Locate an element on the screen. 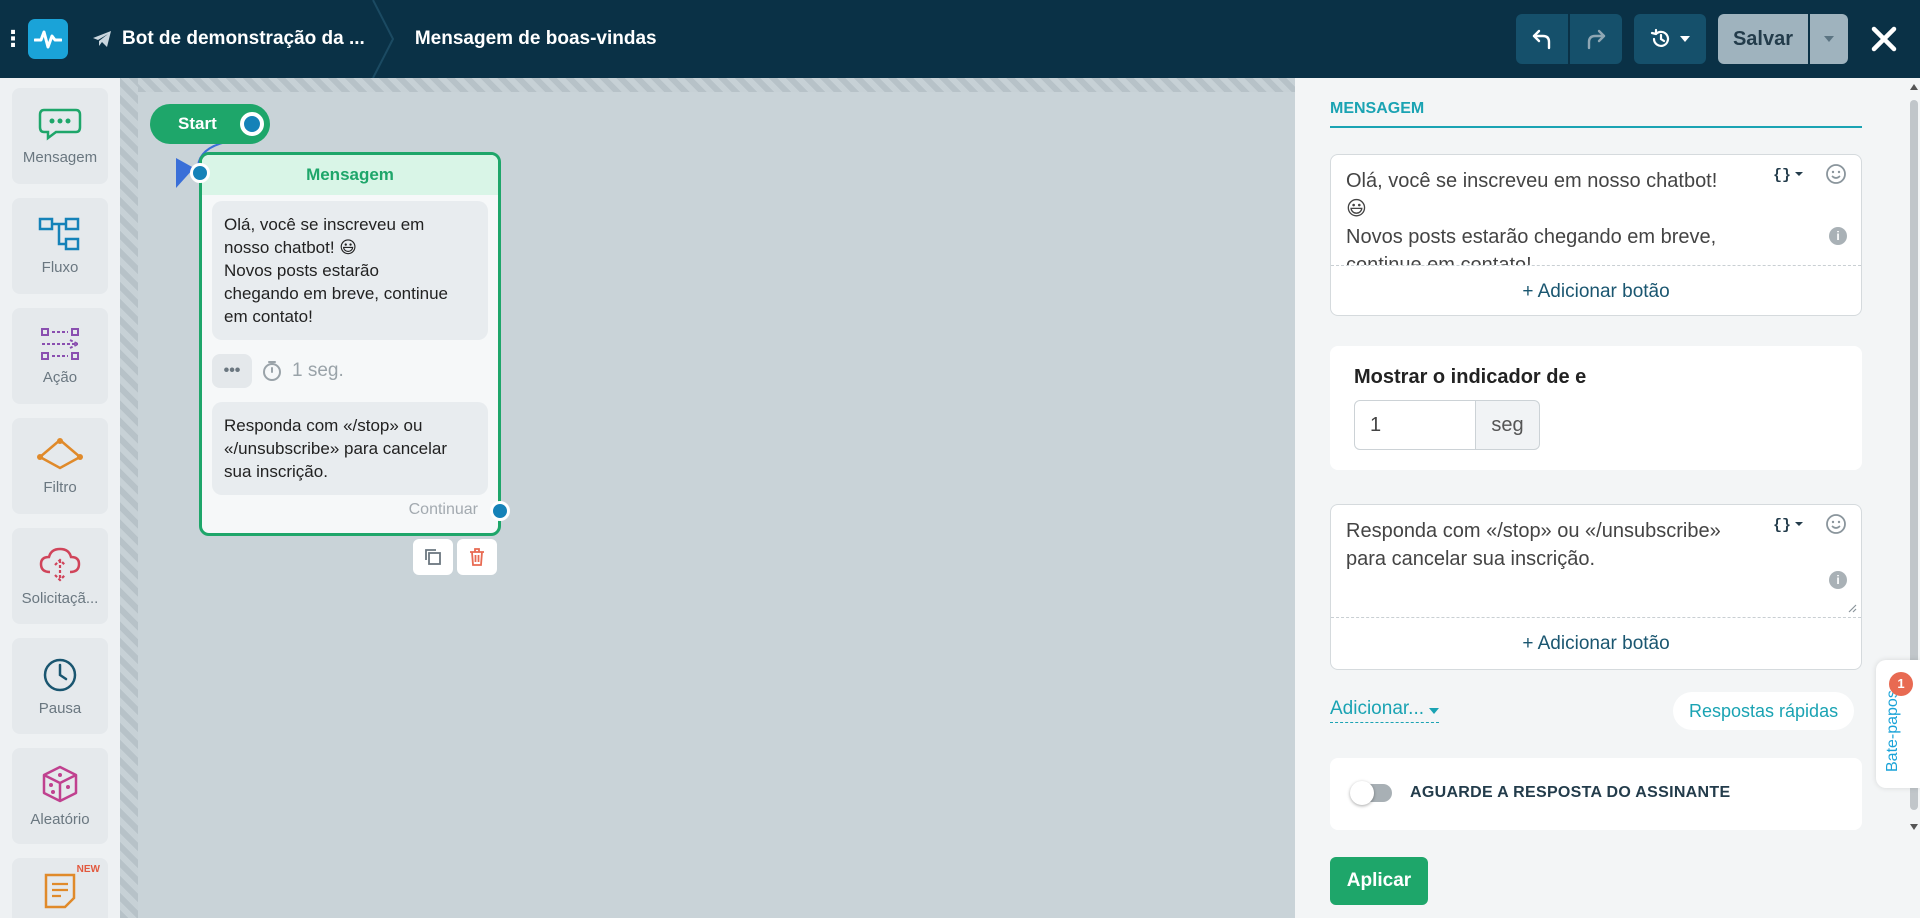 This screenshot has width=1920, height=918. redo-button is located at coordinates (1596, 39).